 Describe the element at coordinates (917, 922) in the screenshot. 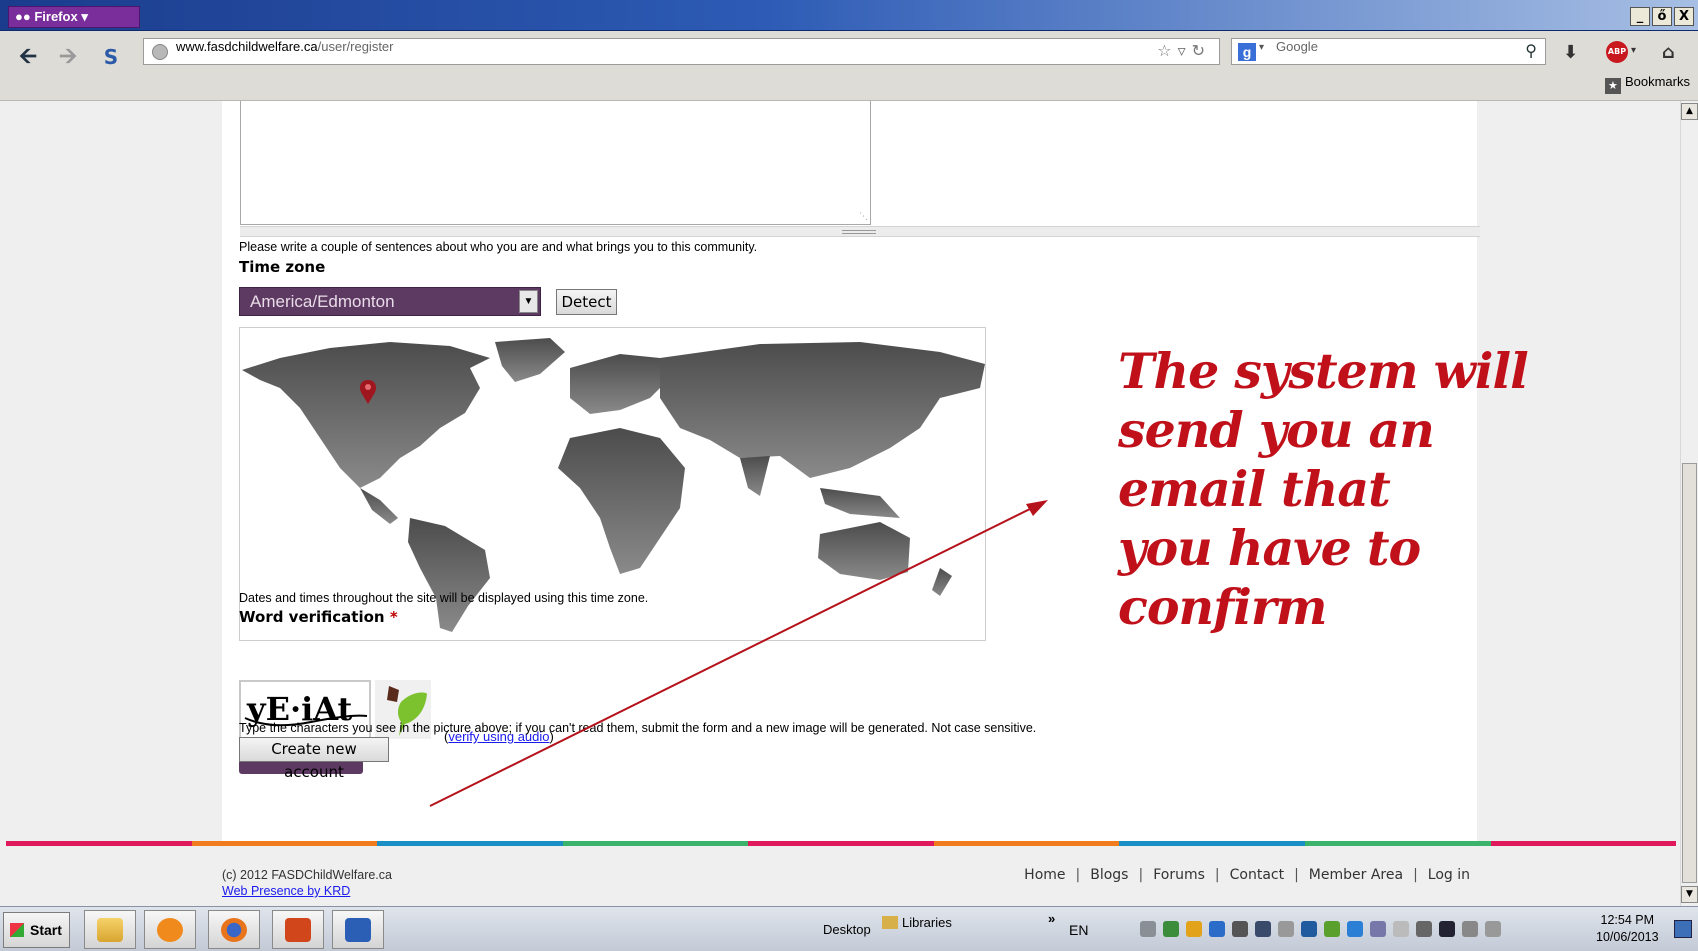

I see `libraries-toolbar: Libraries` at that location.